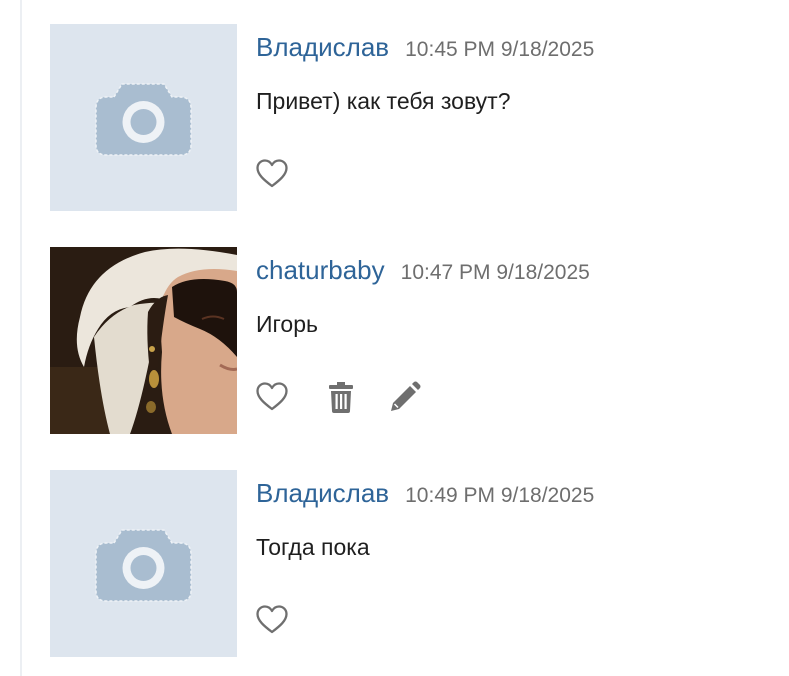 The image size is (789, 676). I want to click on delete-button, so click(341, 397).